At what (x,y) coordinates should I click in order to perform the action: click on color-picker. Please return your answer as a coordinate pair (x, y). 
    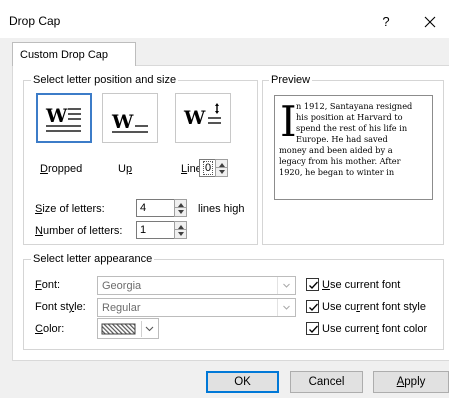
    Looking at the image, I should click on (128, 328).